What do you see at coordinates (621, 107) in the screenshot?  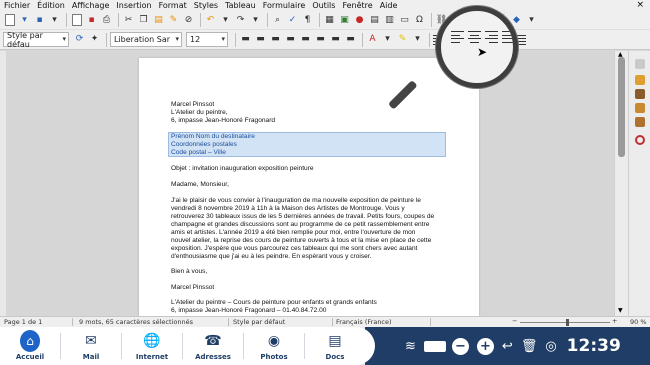 I see `scrollbar-thumb` at bounding box center [621, 107].